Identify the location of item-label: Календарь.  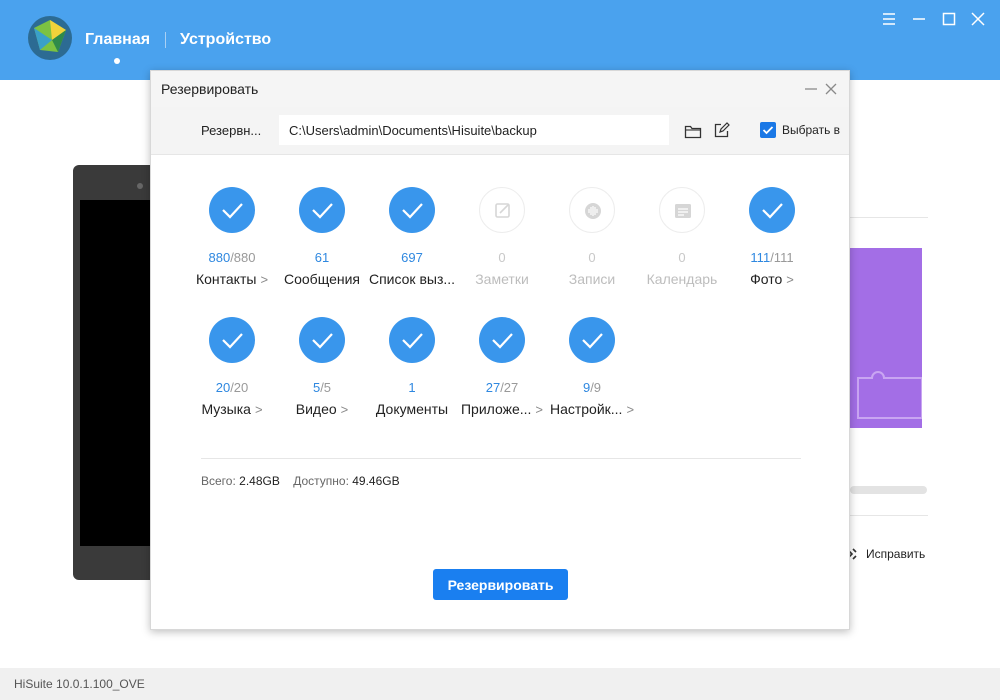
(682, 279).